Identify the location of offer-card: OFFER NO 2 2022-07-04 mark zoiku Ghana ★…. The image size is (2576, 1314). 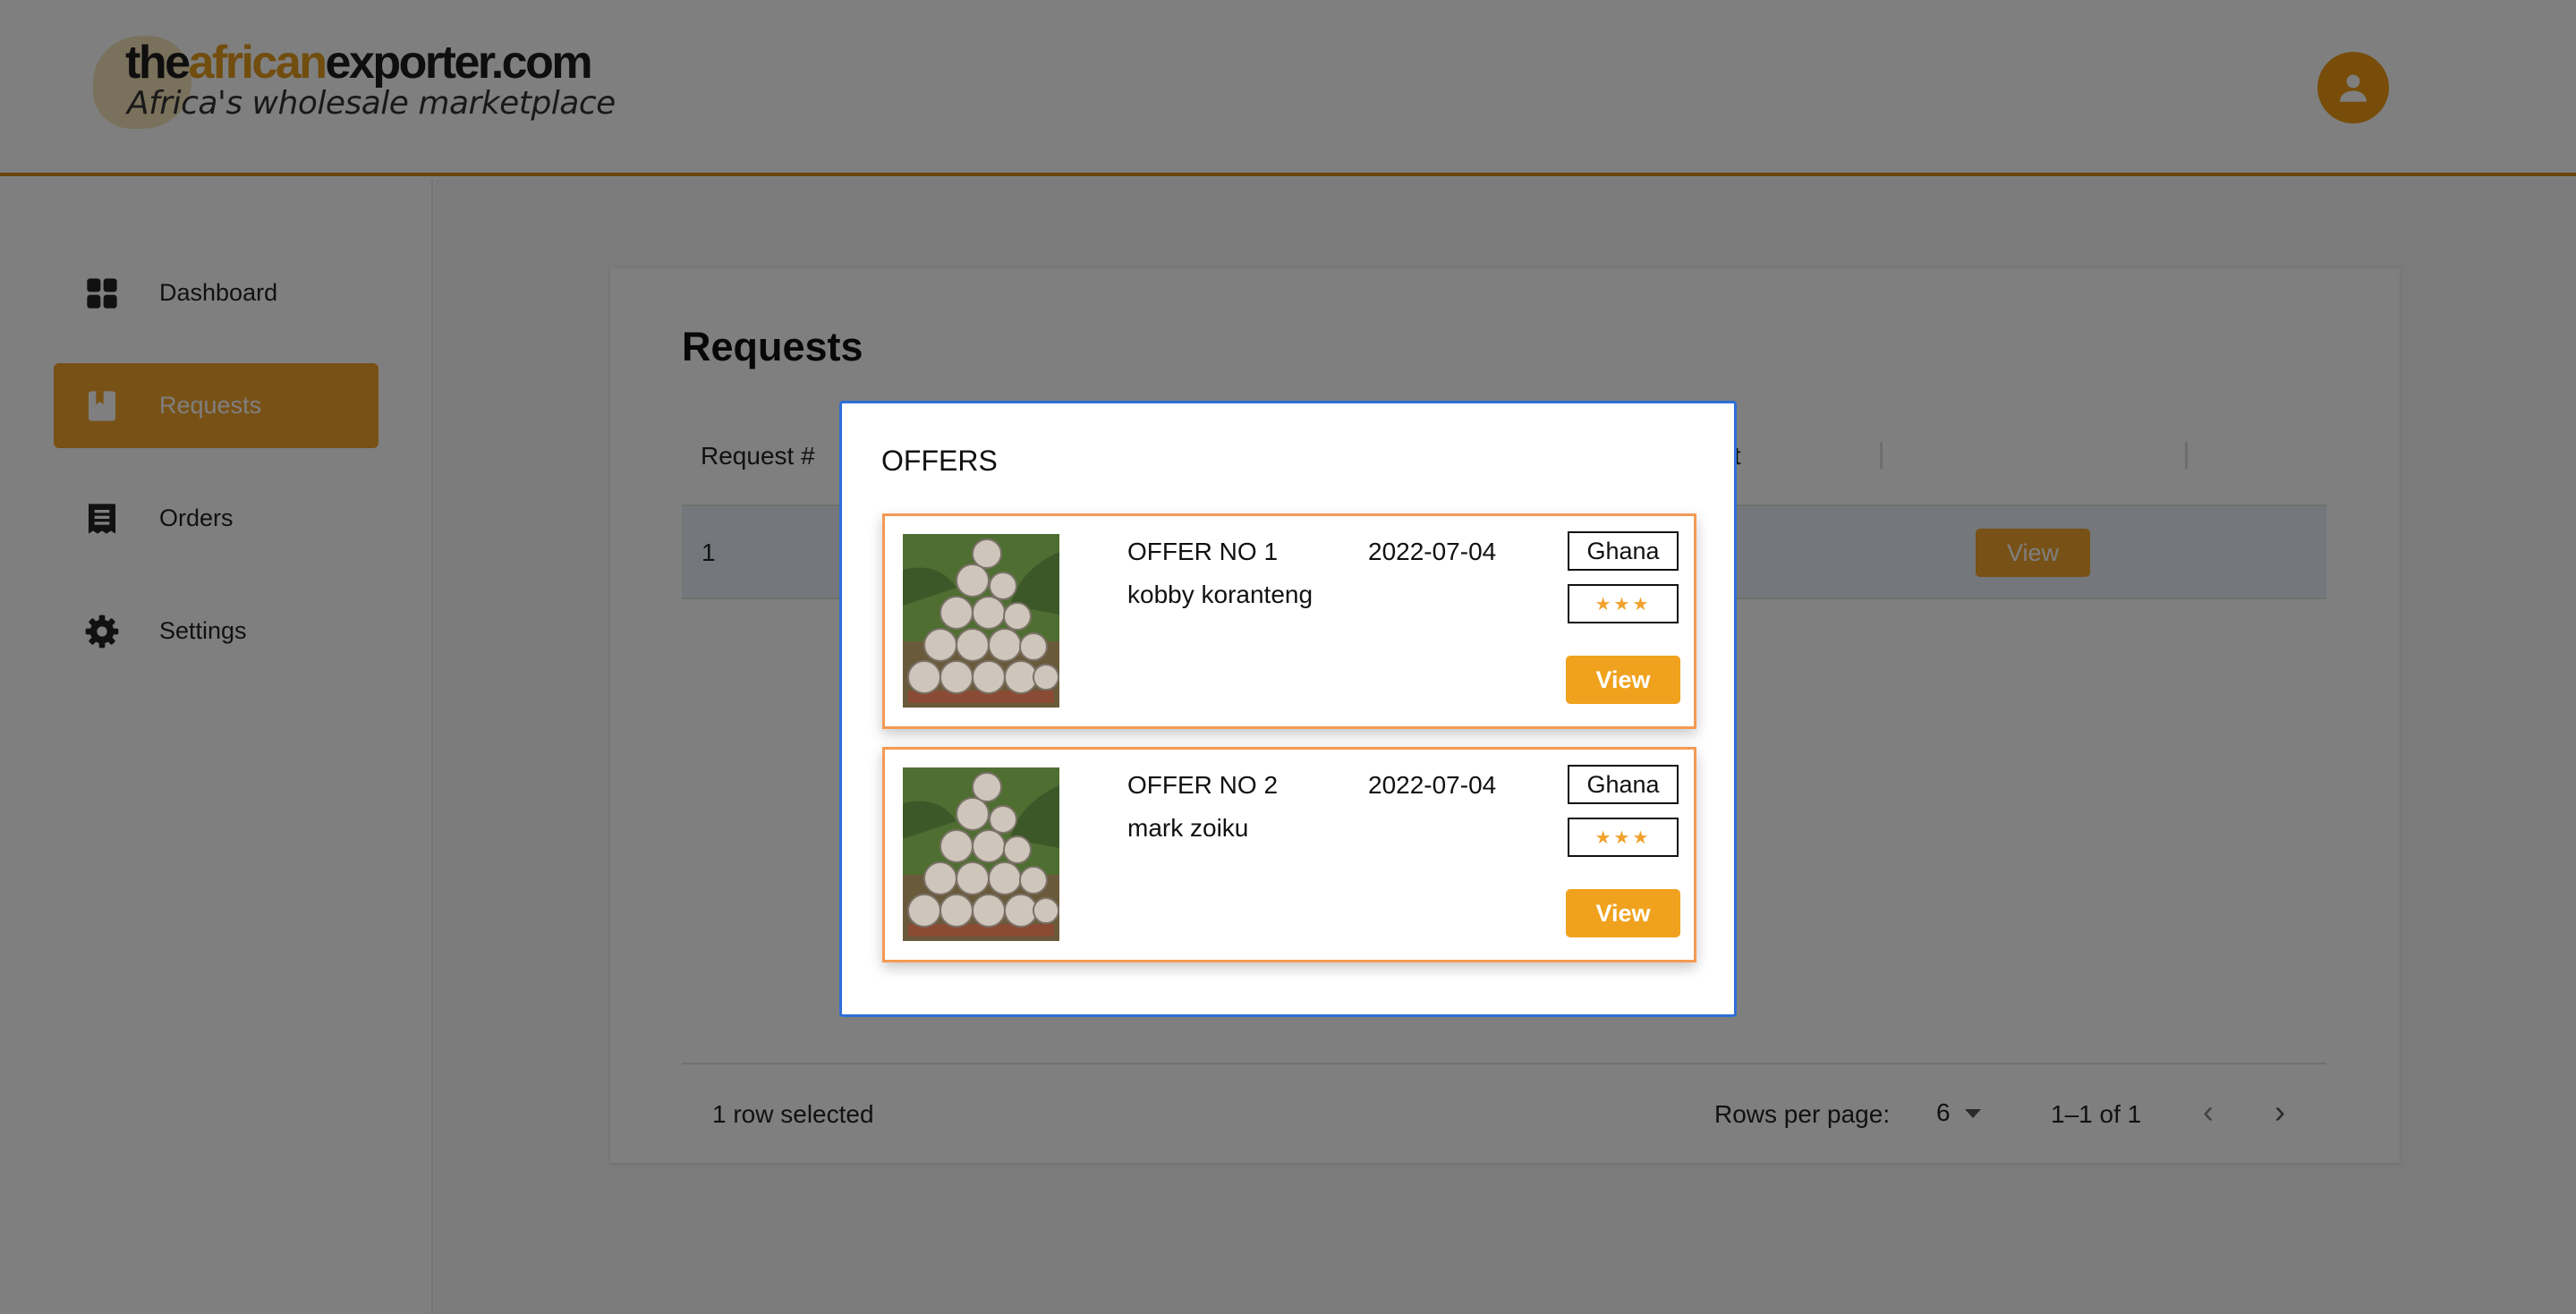
(1289, 855).